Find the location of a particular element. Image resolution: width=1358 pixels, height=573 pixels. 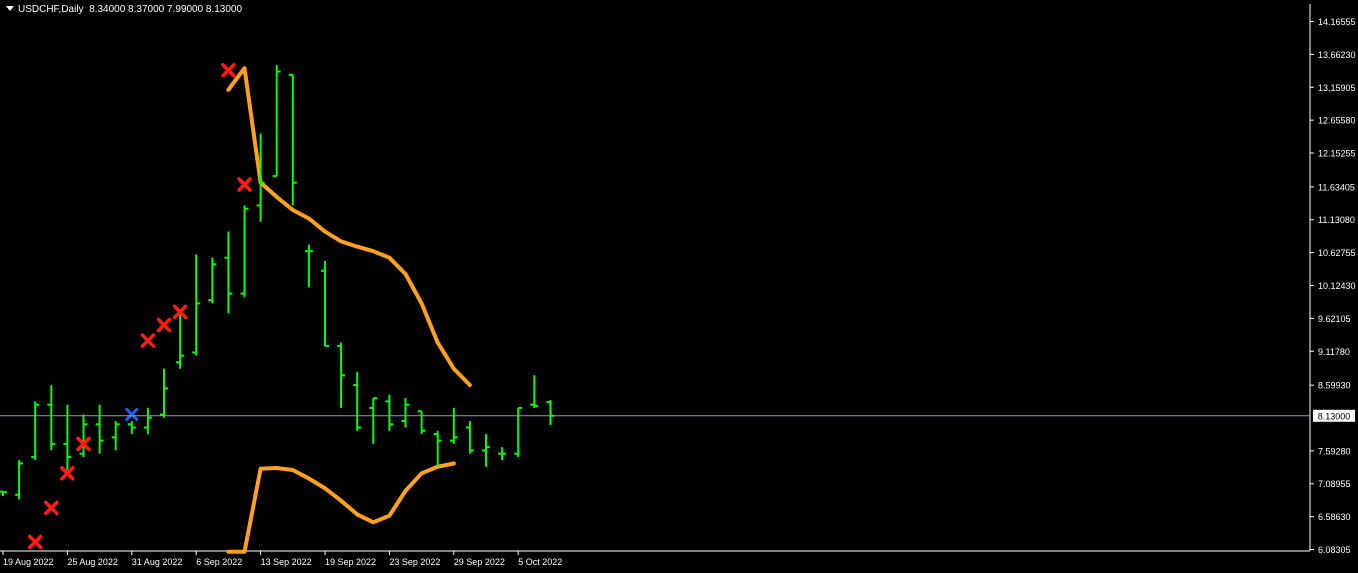

x-tick-label: 23 Sep 2022 is located at coordinates (414, 562).